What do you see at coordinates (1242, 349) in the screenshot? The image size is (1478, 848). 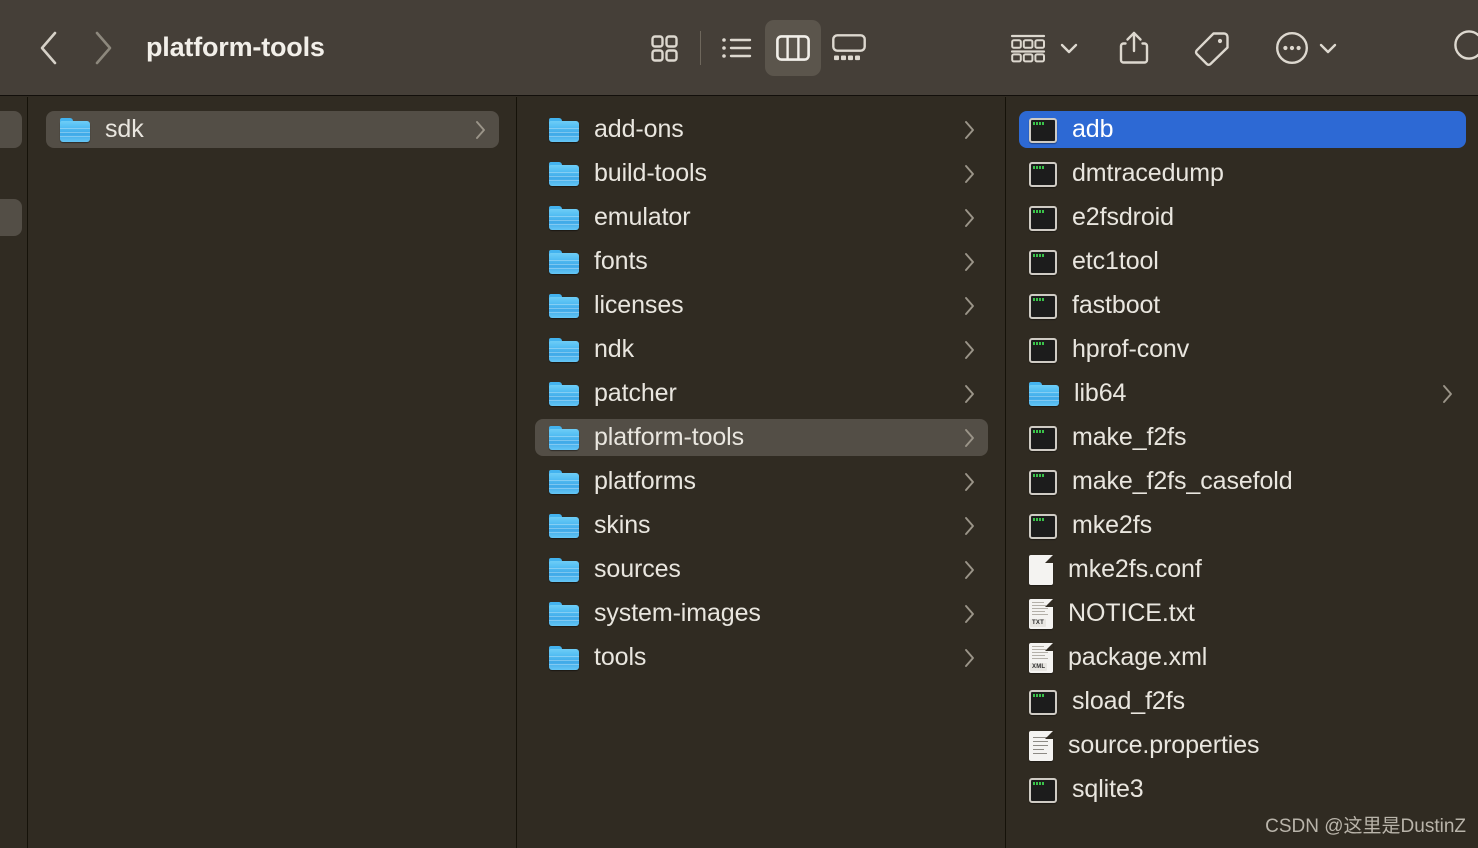 I see `list-item: hprof-conv` at bounding box center [1242, 349].